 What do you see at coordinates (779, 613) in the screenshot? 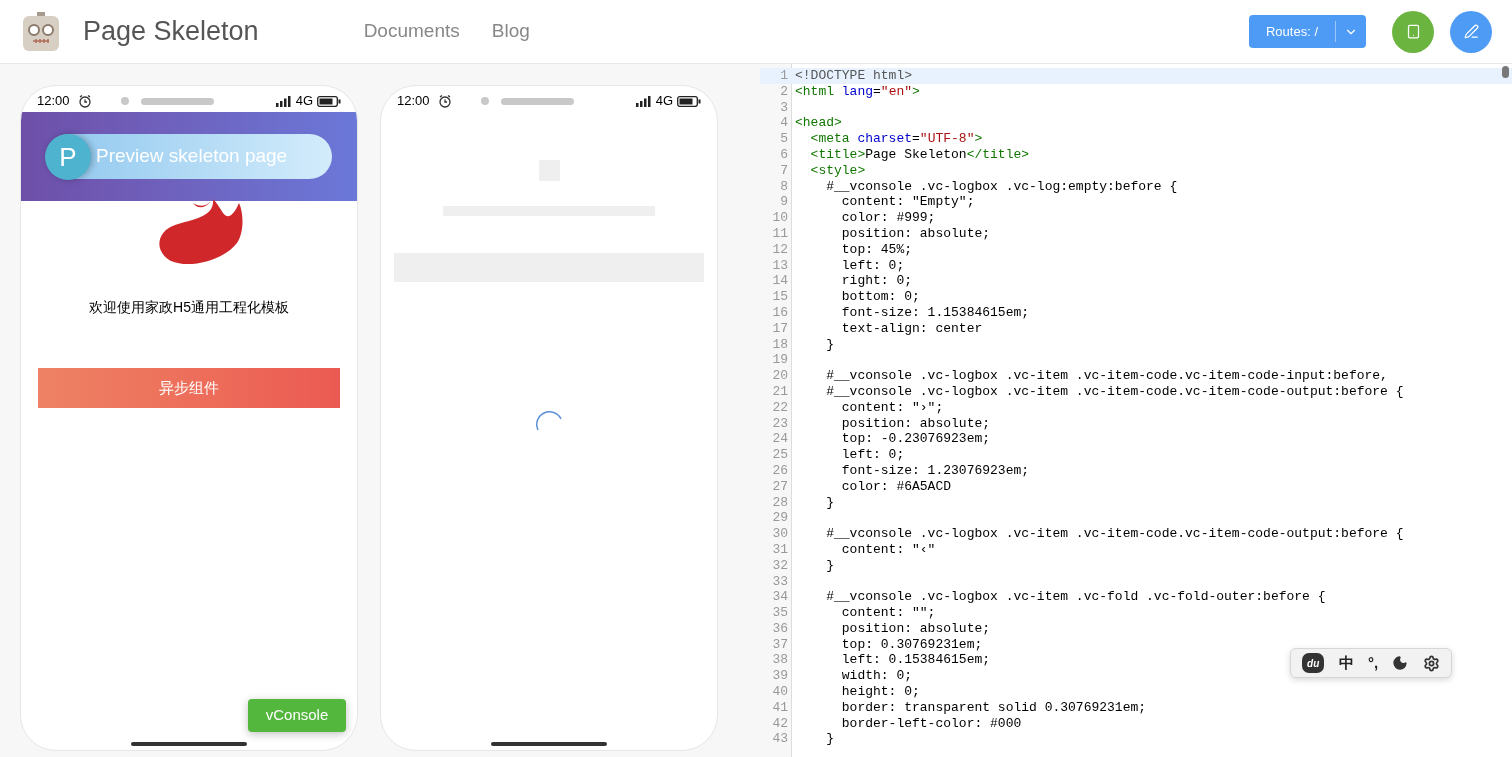
I see `line-number: 35` at bounding box center [779, 613].